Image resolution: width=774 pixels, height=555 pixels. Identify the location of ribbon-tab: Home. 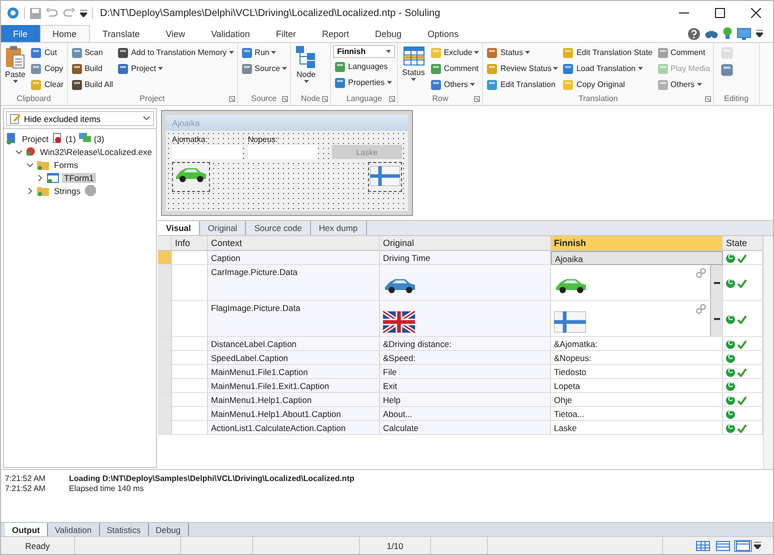
(65, 33).